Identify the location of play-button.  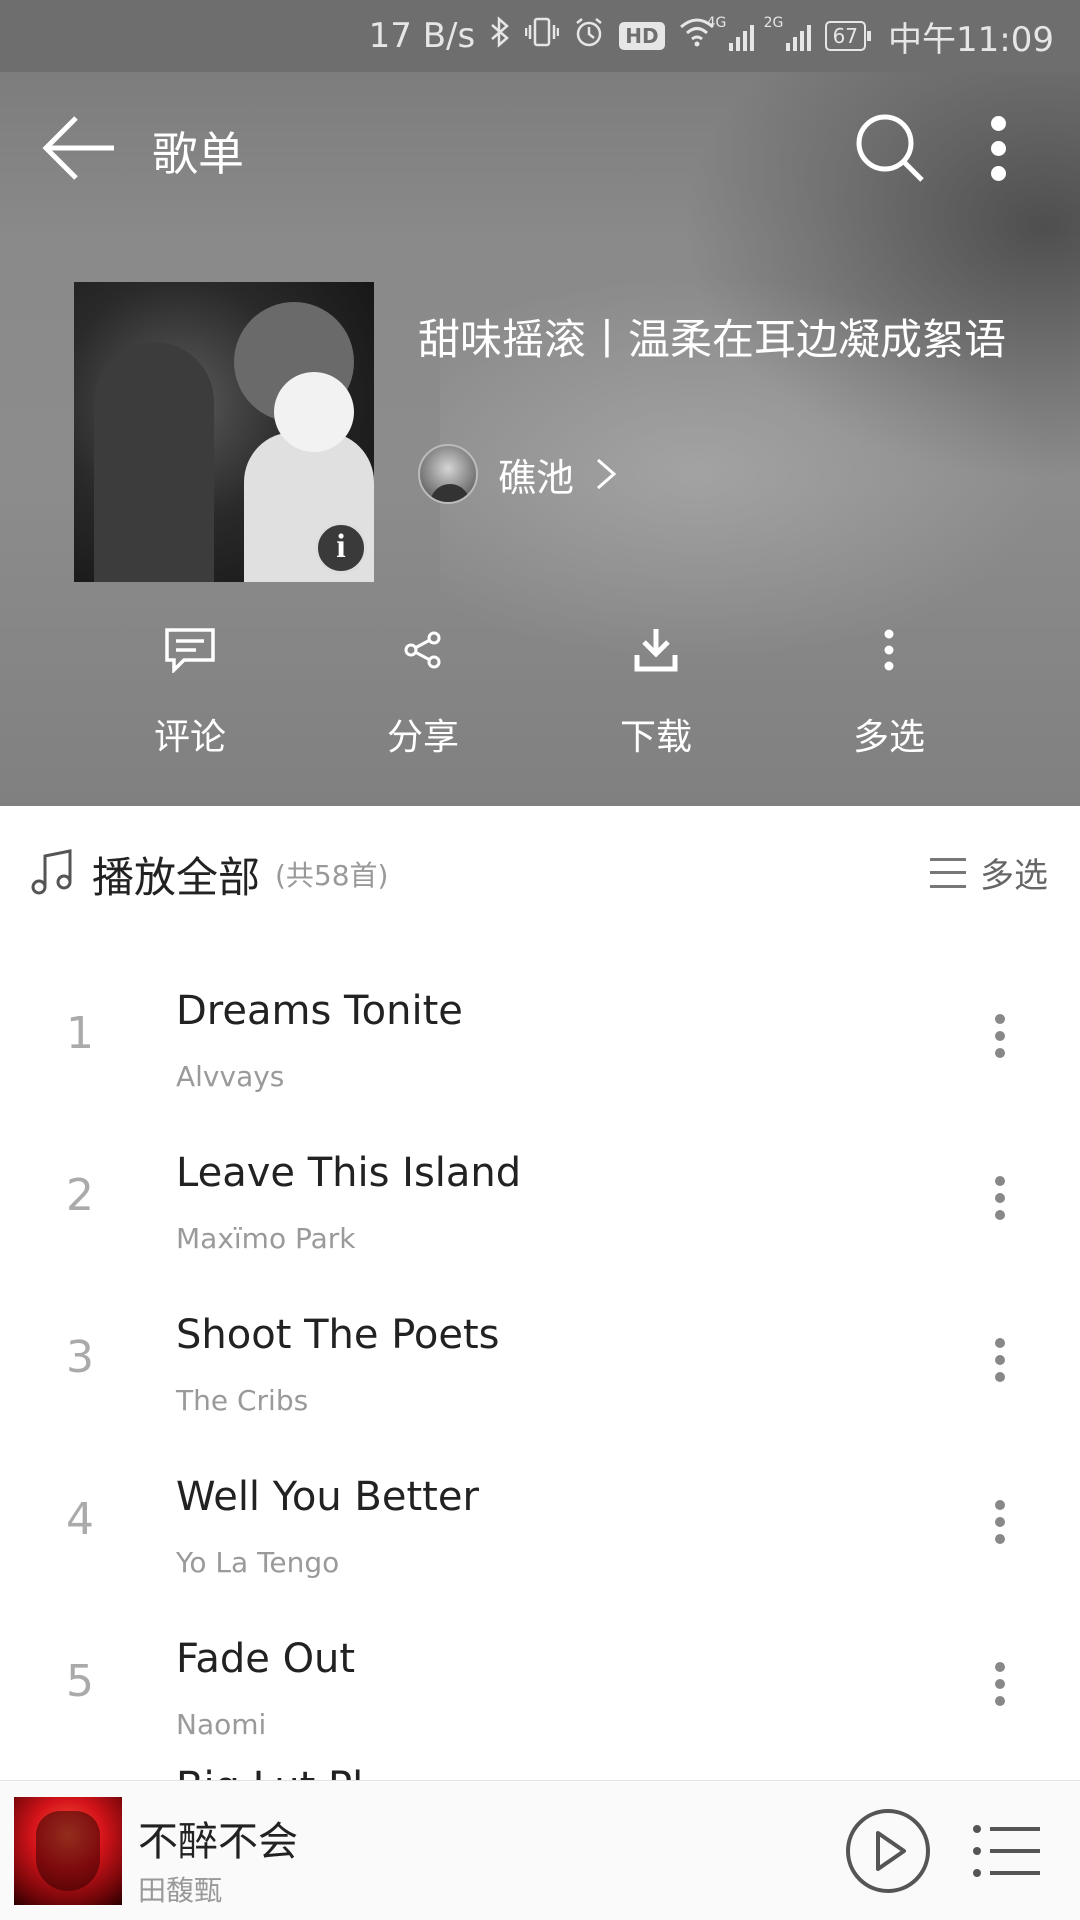
(888, 1851).